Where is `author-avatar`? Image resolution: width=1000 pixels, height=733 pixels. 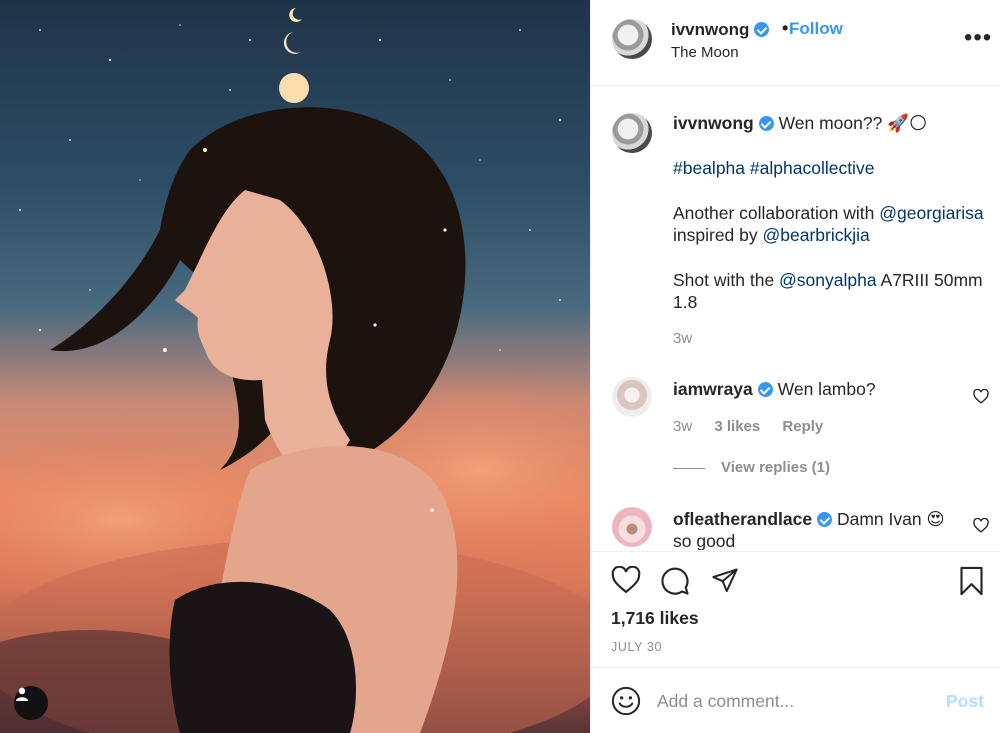
author-avatar is located at coordinates (632, 39).